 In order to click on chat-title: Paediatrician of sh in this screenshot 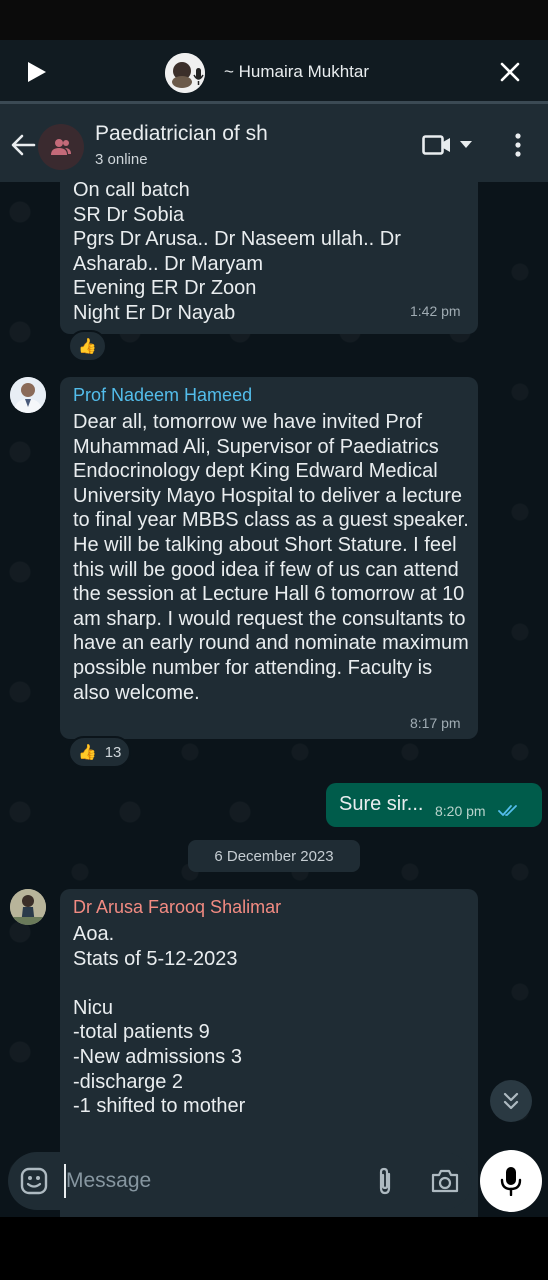, I will do `click(181, 134)`.